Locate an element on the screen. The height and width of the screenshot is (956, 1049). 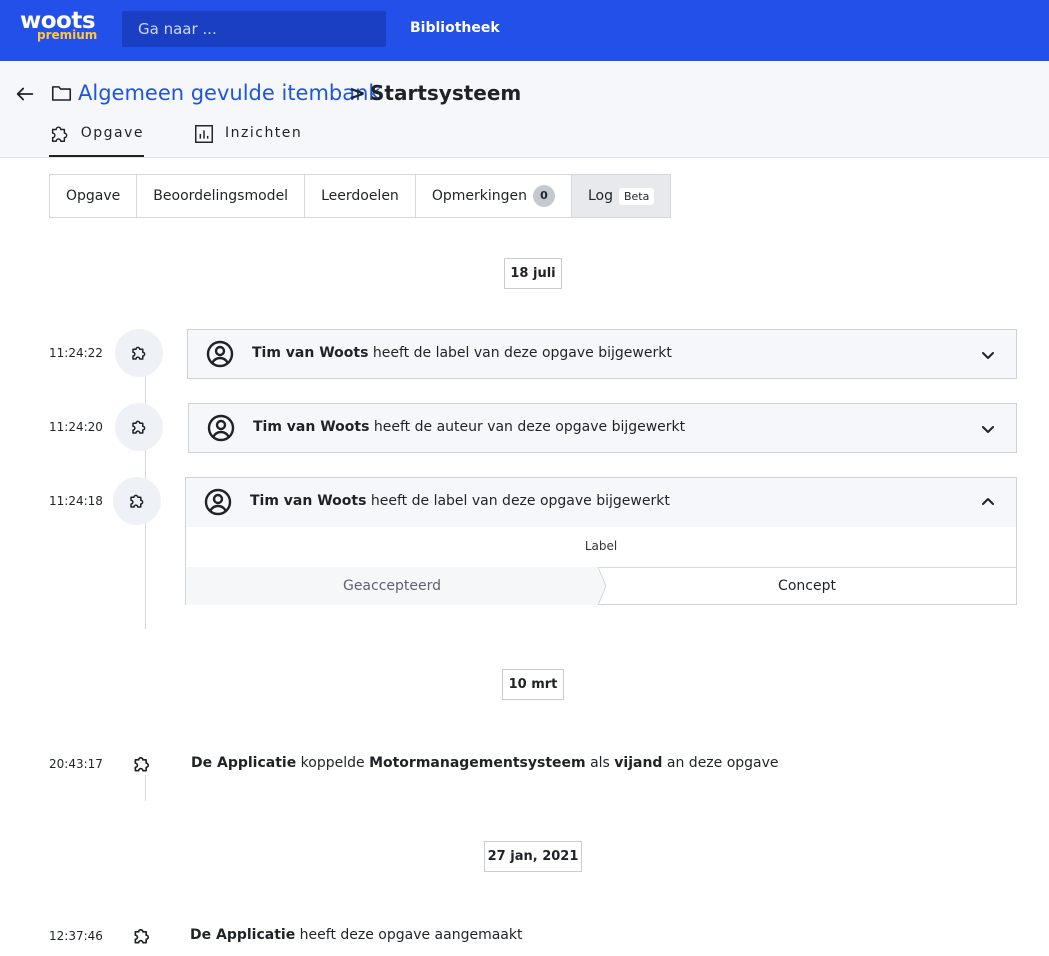
subtab-opmerkingen-label: Opmerkingen is located at coordinates (479, 196).